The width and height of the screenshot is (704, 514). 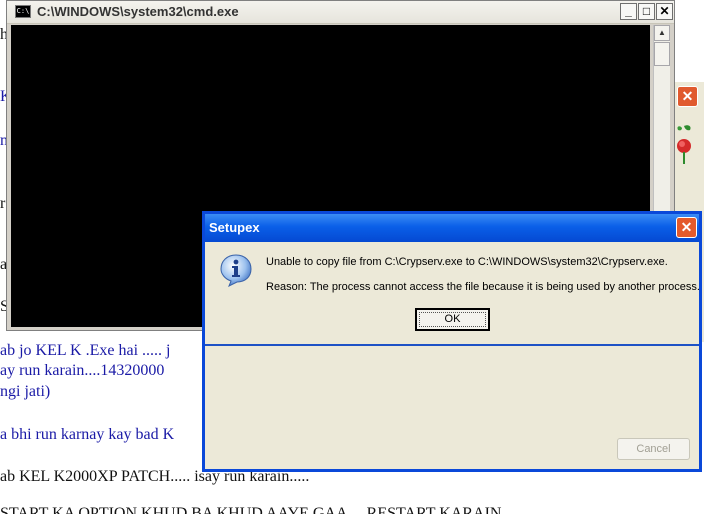 I want to click on minimize-button: _, so click(x=628, y=11).